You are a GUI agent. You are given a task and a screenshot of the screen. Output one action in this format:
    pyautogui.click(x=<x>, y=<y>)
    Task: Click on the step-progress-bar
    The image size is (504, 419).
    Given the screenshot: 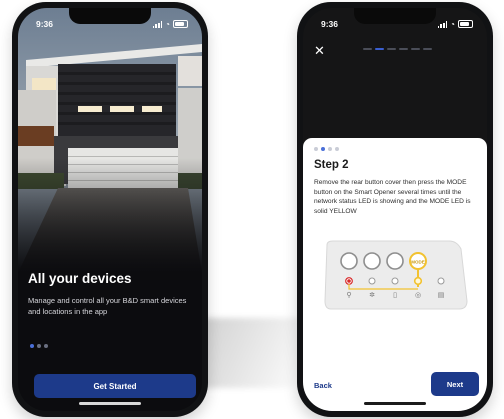 What is the action you would take?
    pyautogui.click(x=397, y=49)
    